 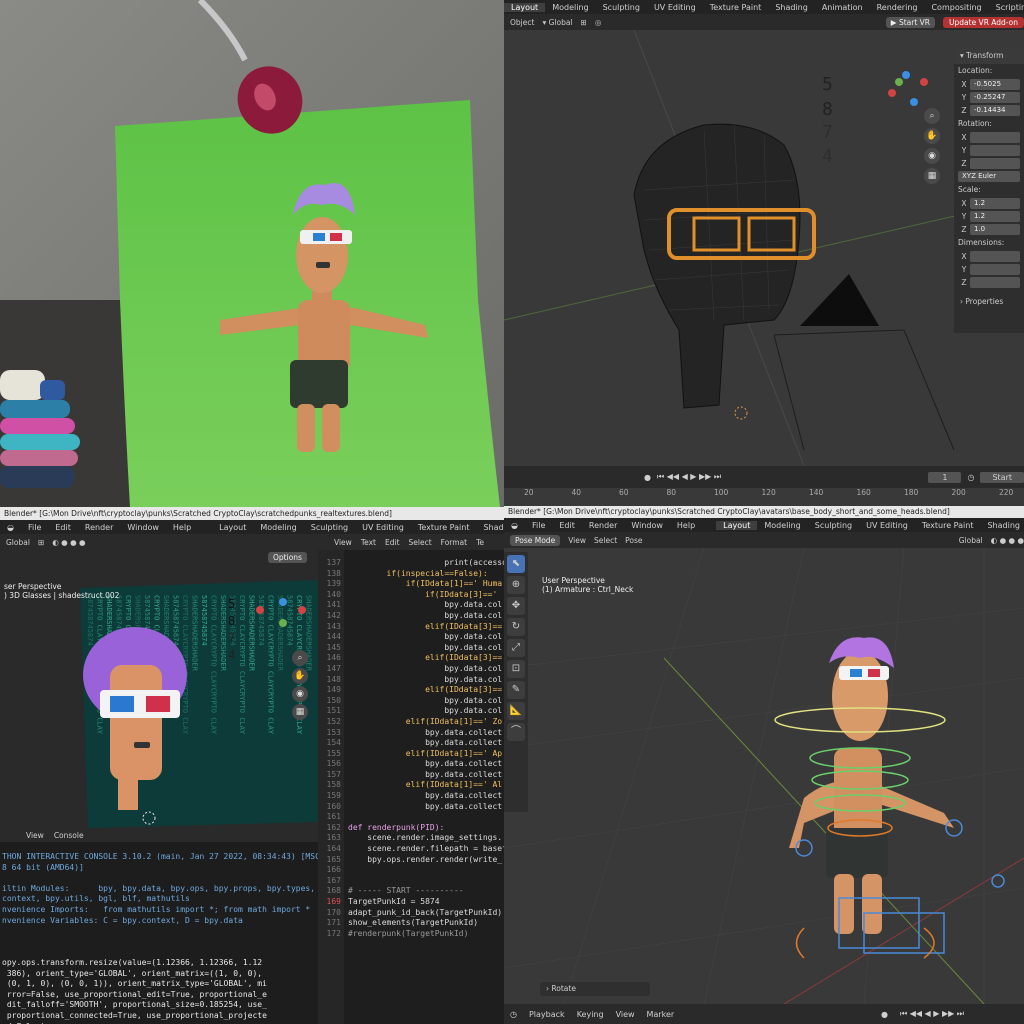 What do you see at coordinates (420, 542) in the screenshot?
I see `editor-menu-item: Select` at bounding box center [420, 542].